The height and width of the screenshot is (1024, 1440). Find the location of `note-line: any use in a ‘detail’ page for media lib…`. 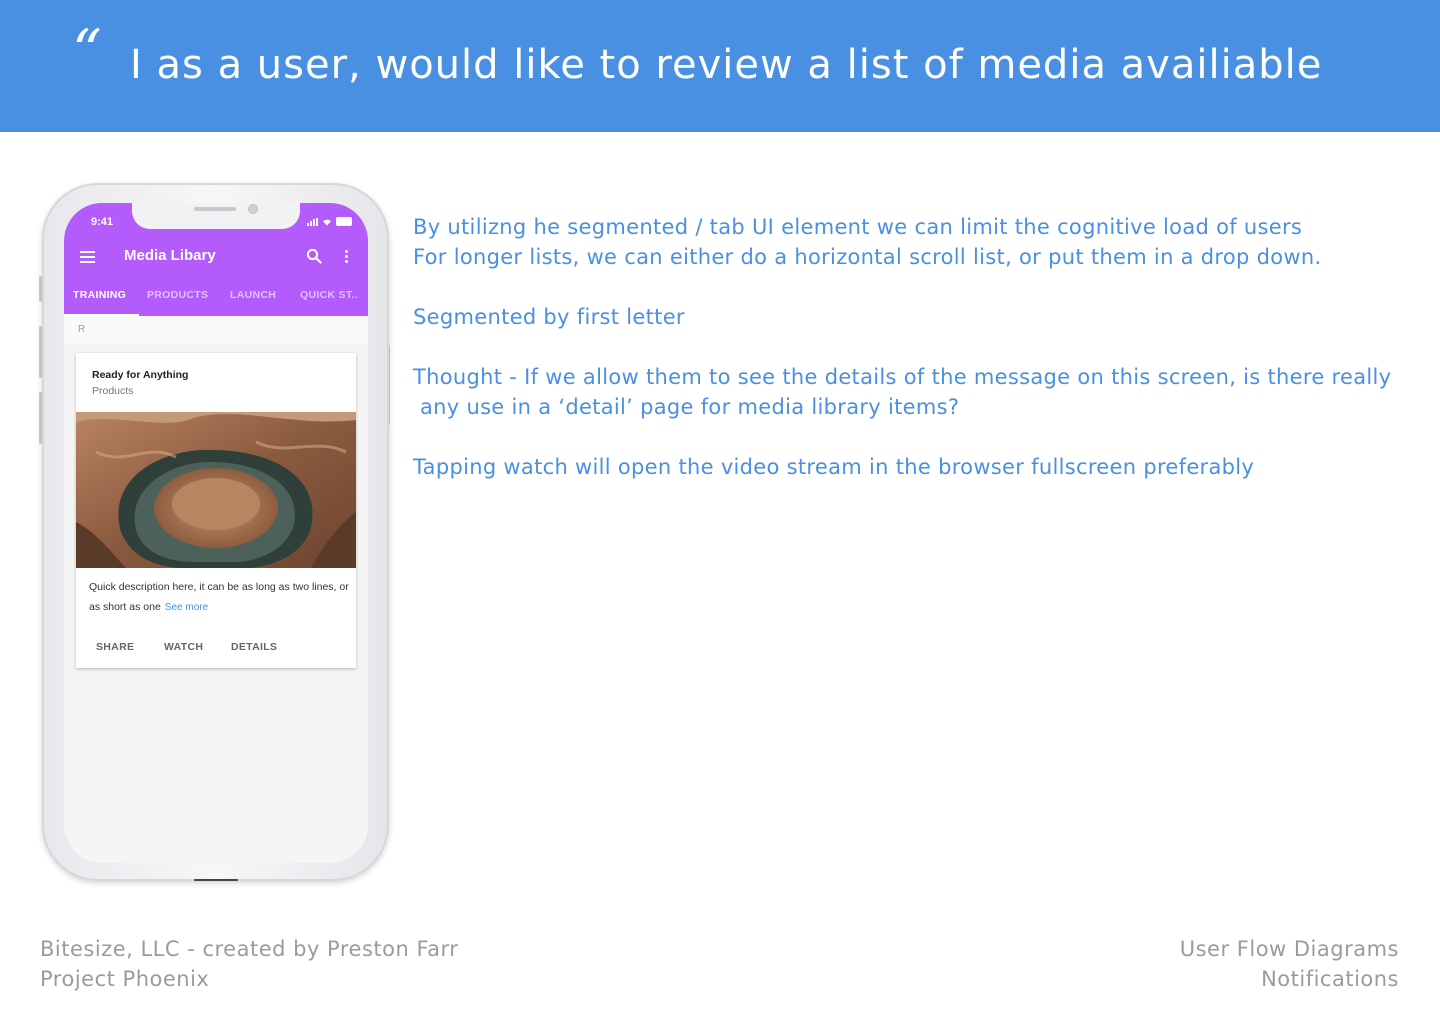

note-line: any use in a ‘detail’ page for media lib… is located at coordinates (686, 407).